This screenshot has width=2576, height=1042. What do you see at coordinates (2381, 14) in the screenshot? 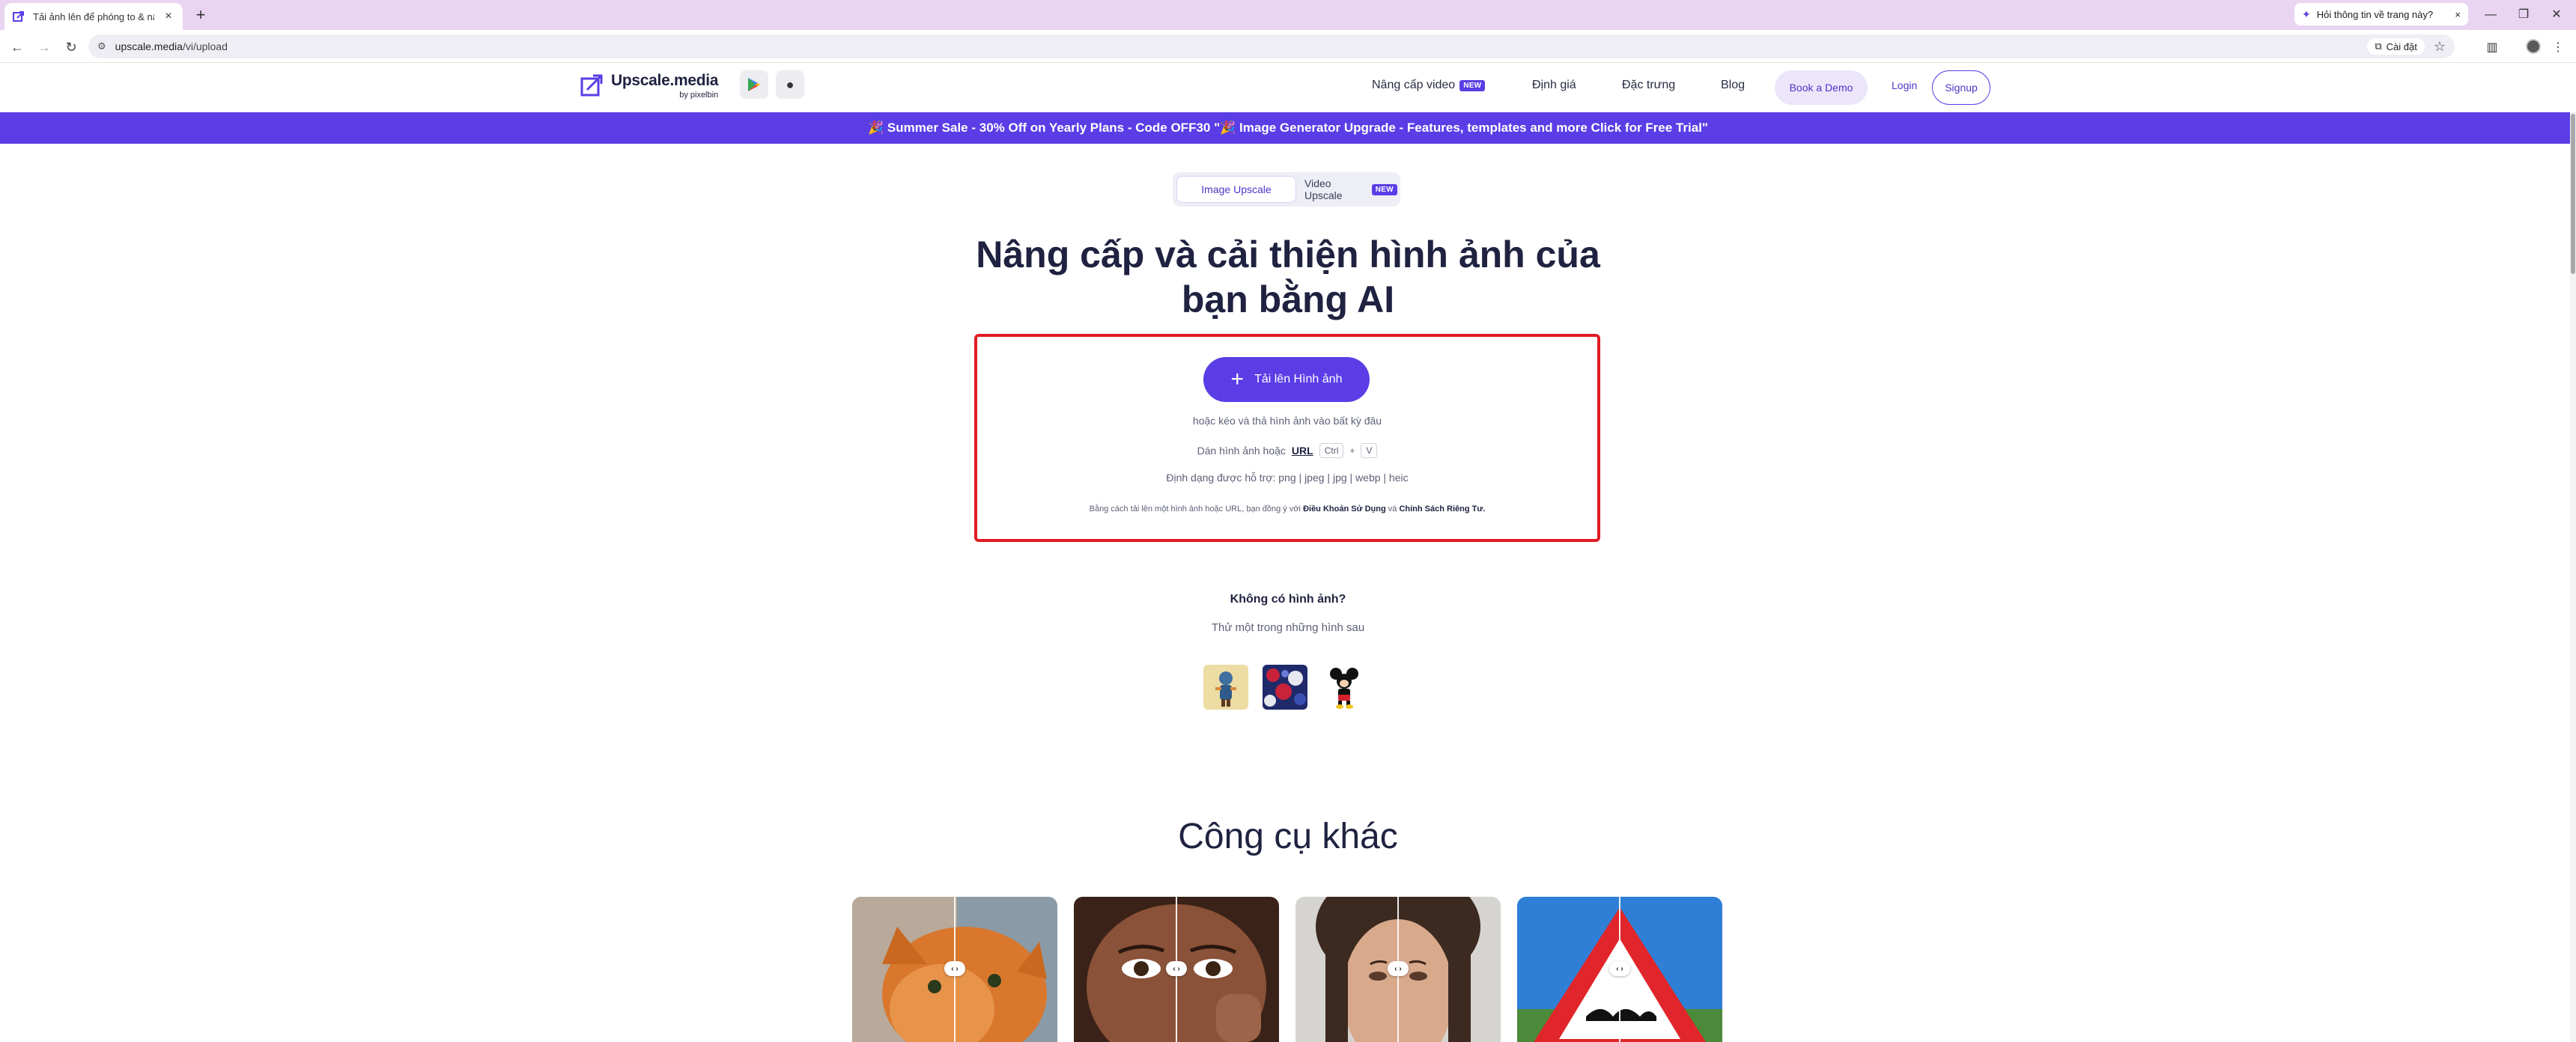
I see `ask-page-chip: ✦ Hỏi thông tin về trang này? ×` at bounding box center [2381, 14].